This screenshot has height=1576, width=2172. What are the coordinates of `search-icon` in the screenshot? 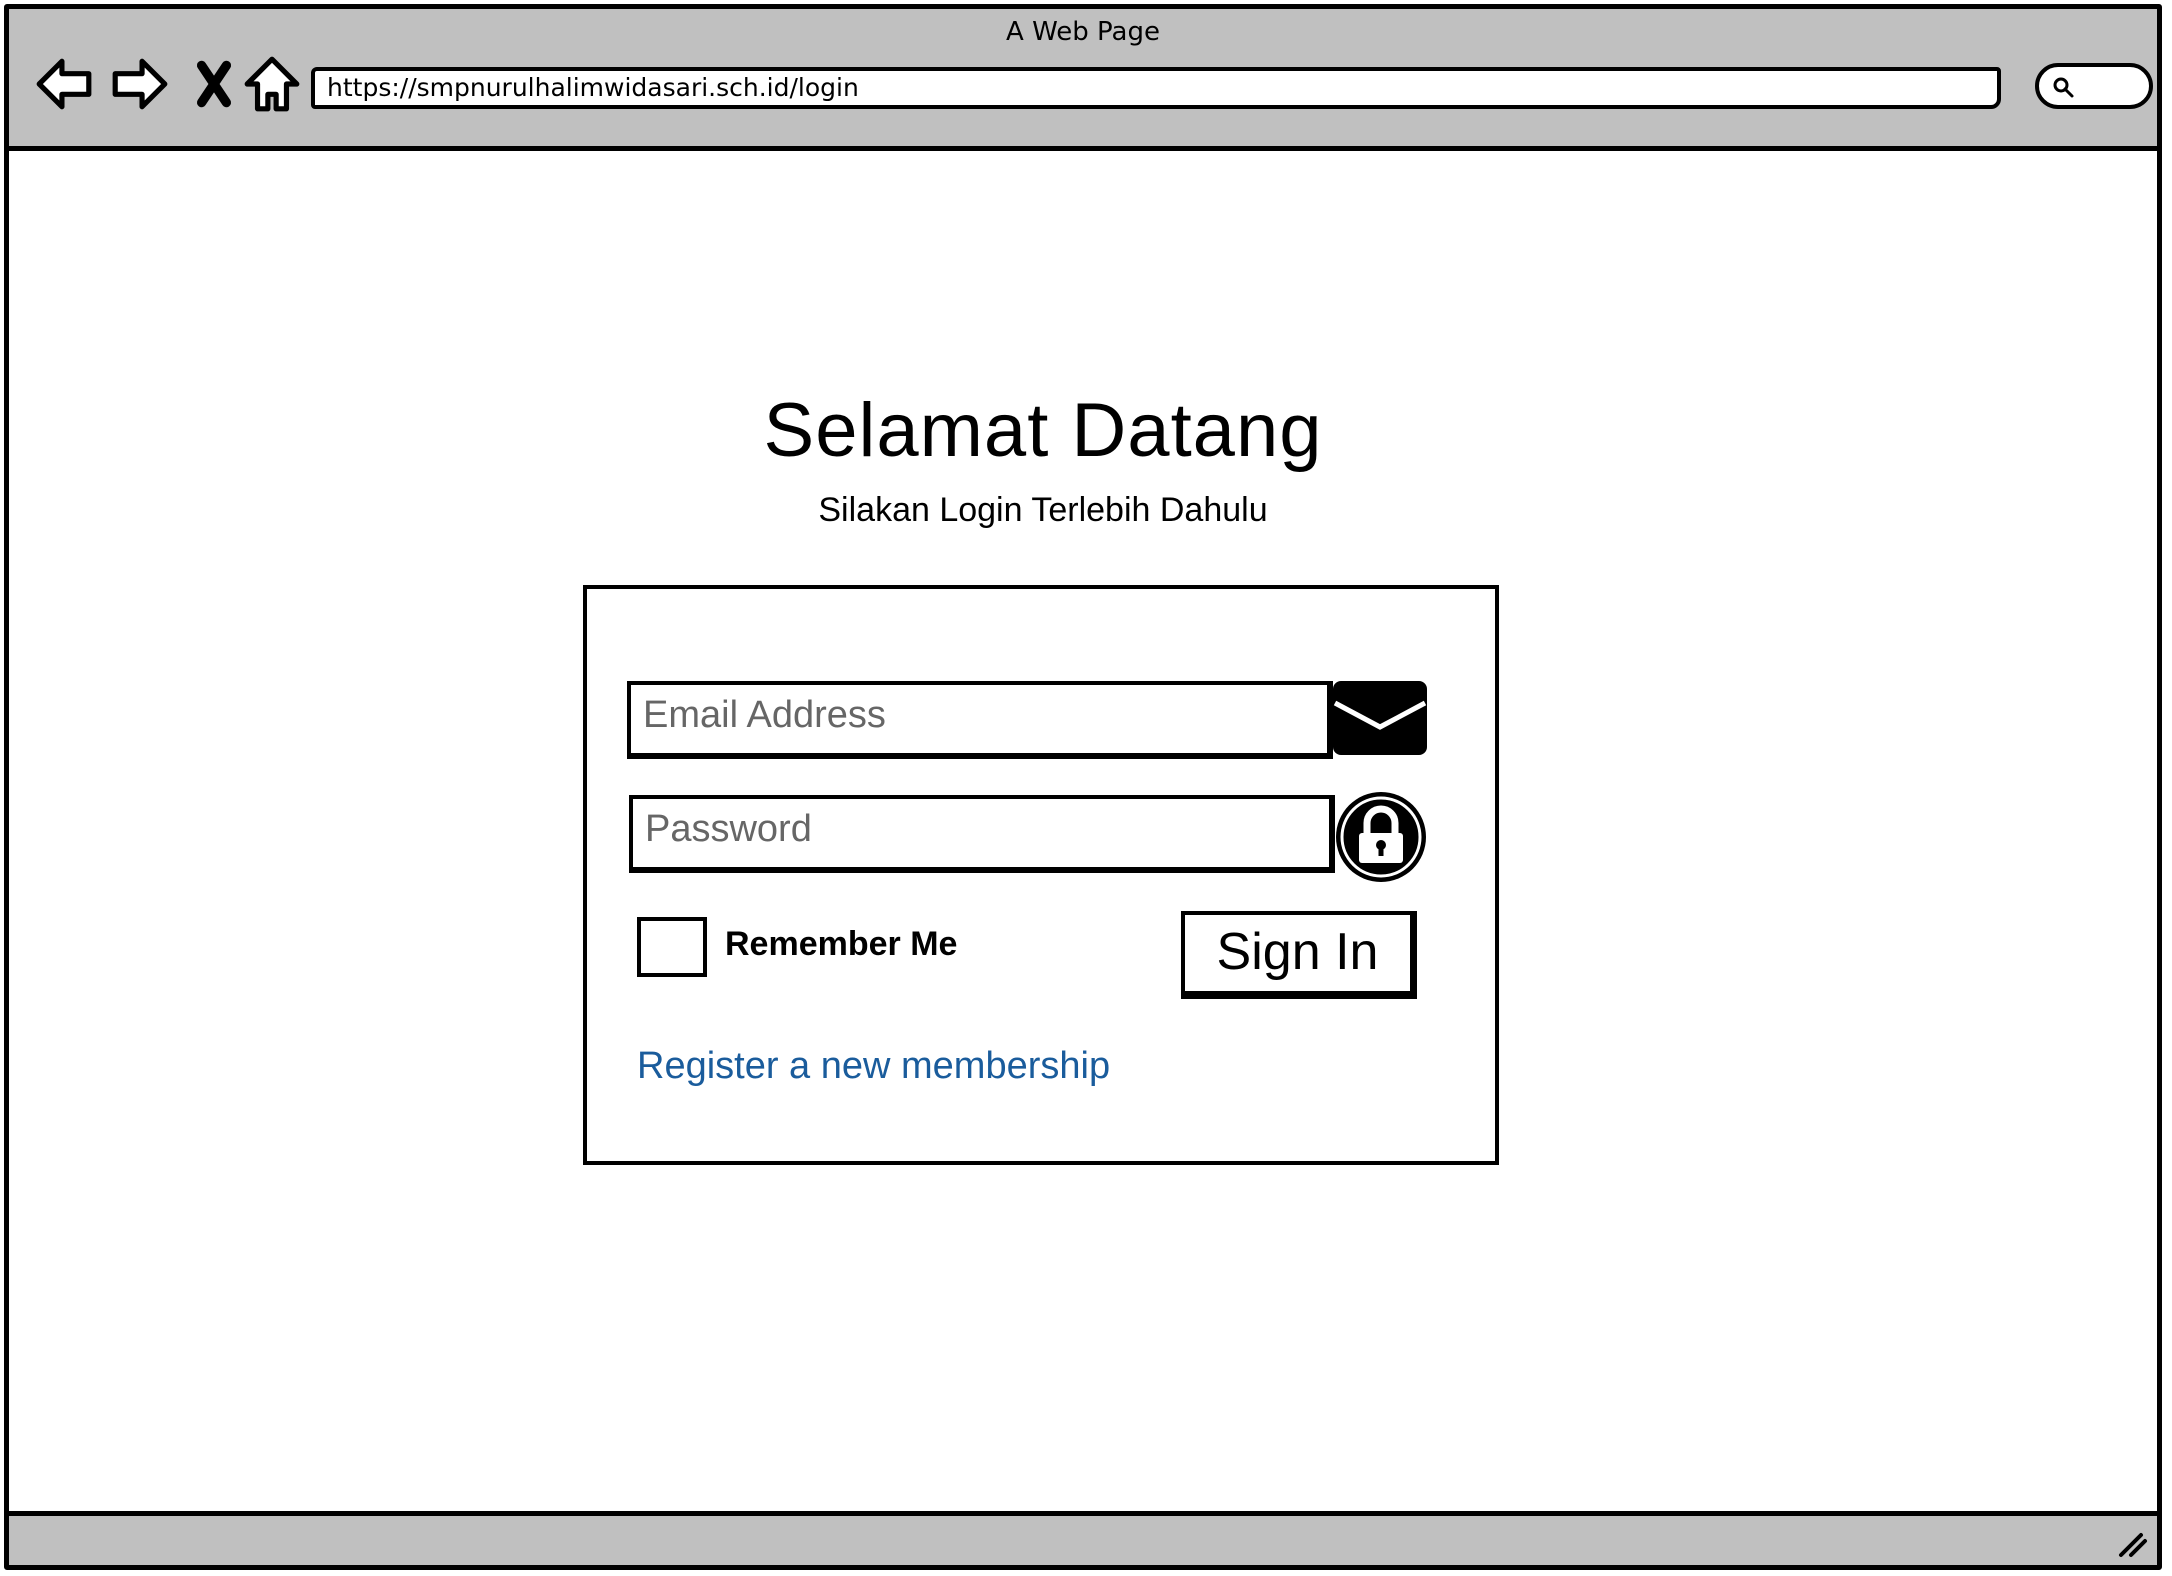 It's located at (2063, 87).